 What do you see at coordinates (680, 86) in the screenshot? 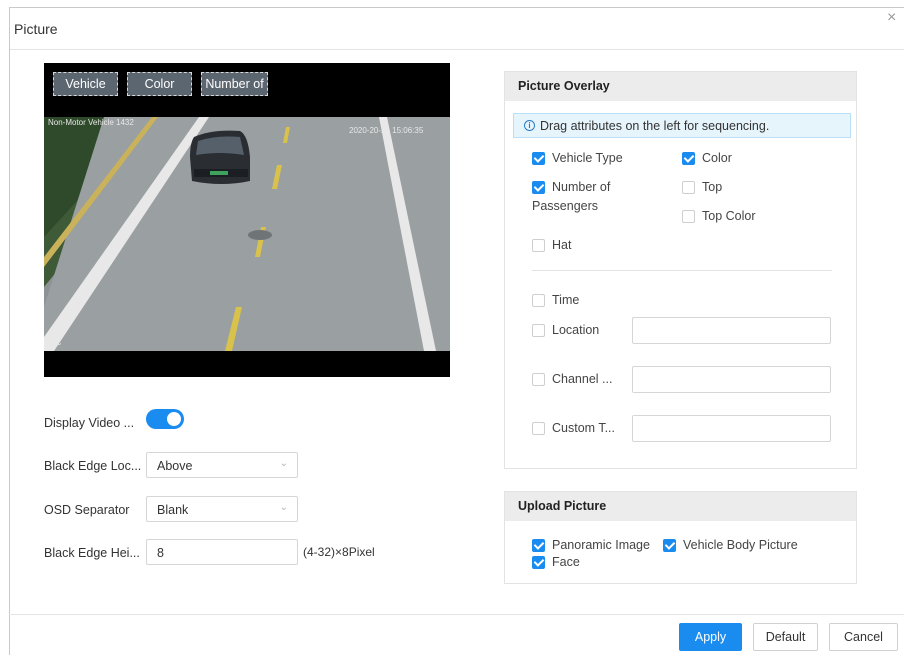
I see `picture-overlay-title: Picture Overlay` at bounding box center [680, 86].